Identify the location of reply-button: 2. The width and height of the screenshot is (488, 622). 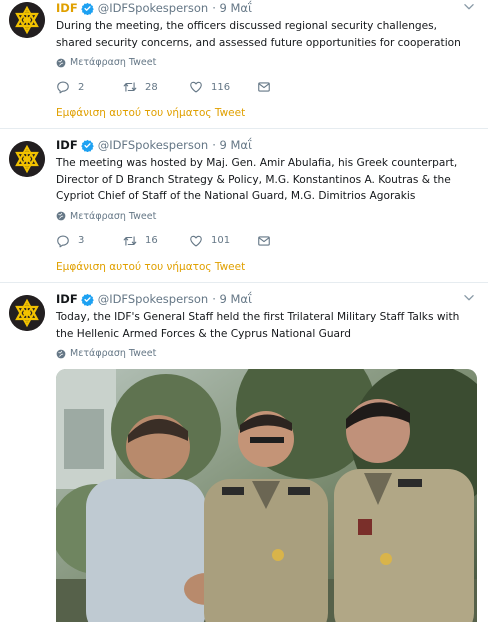
(89, 87).